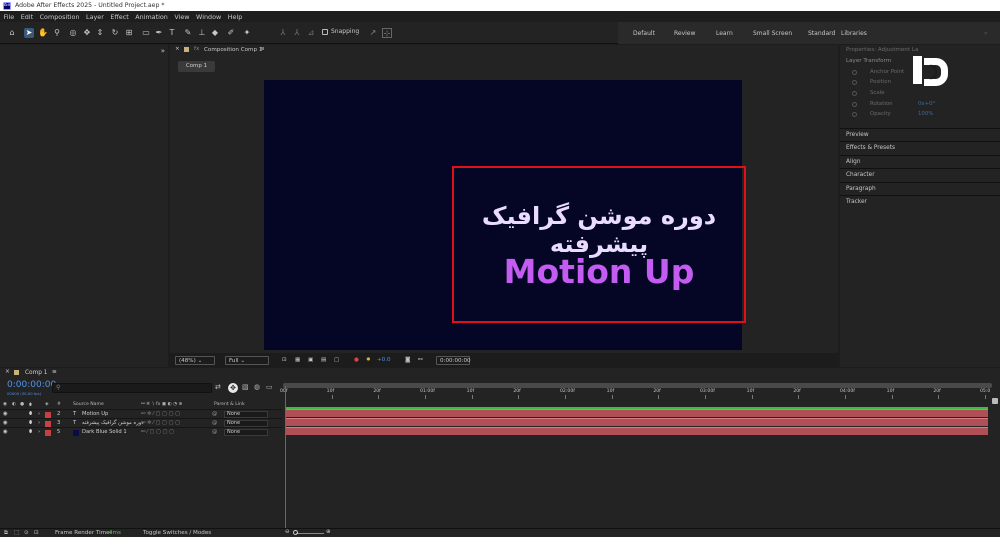  Describe the element at coordinates (177, 49) in the screenshot. I see `close-tab-icon: ×` at that location.